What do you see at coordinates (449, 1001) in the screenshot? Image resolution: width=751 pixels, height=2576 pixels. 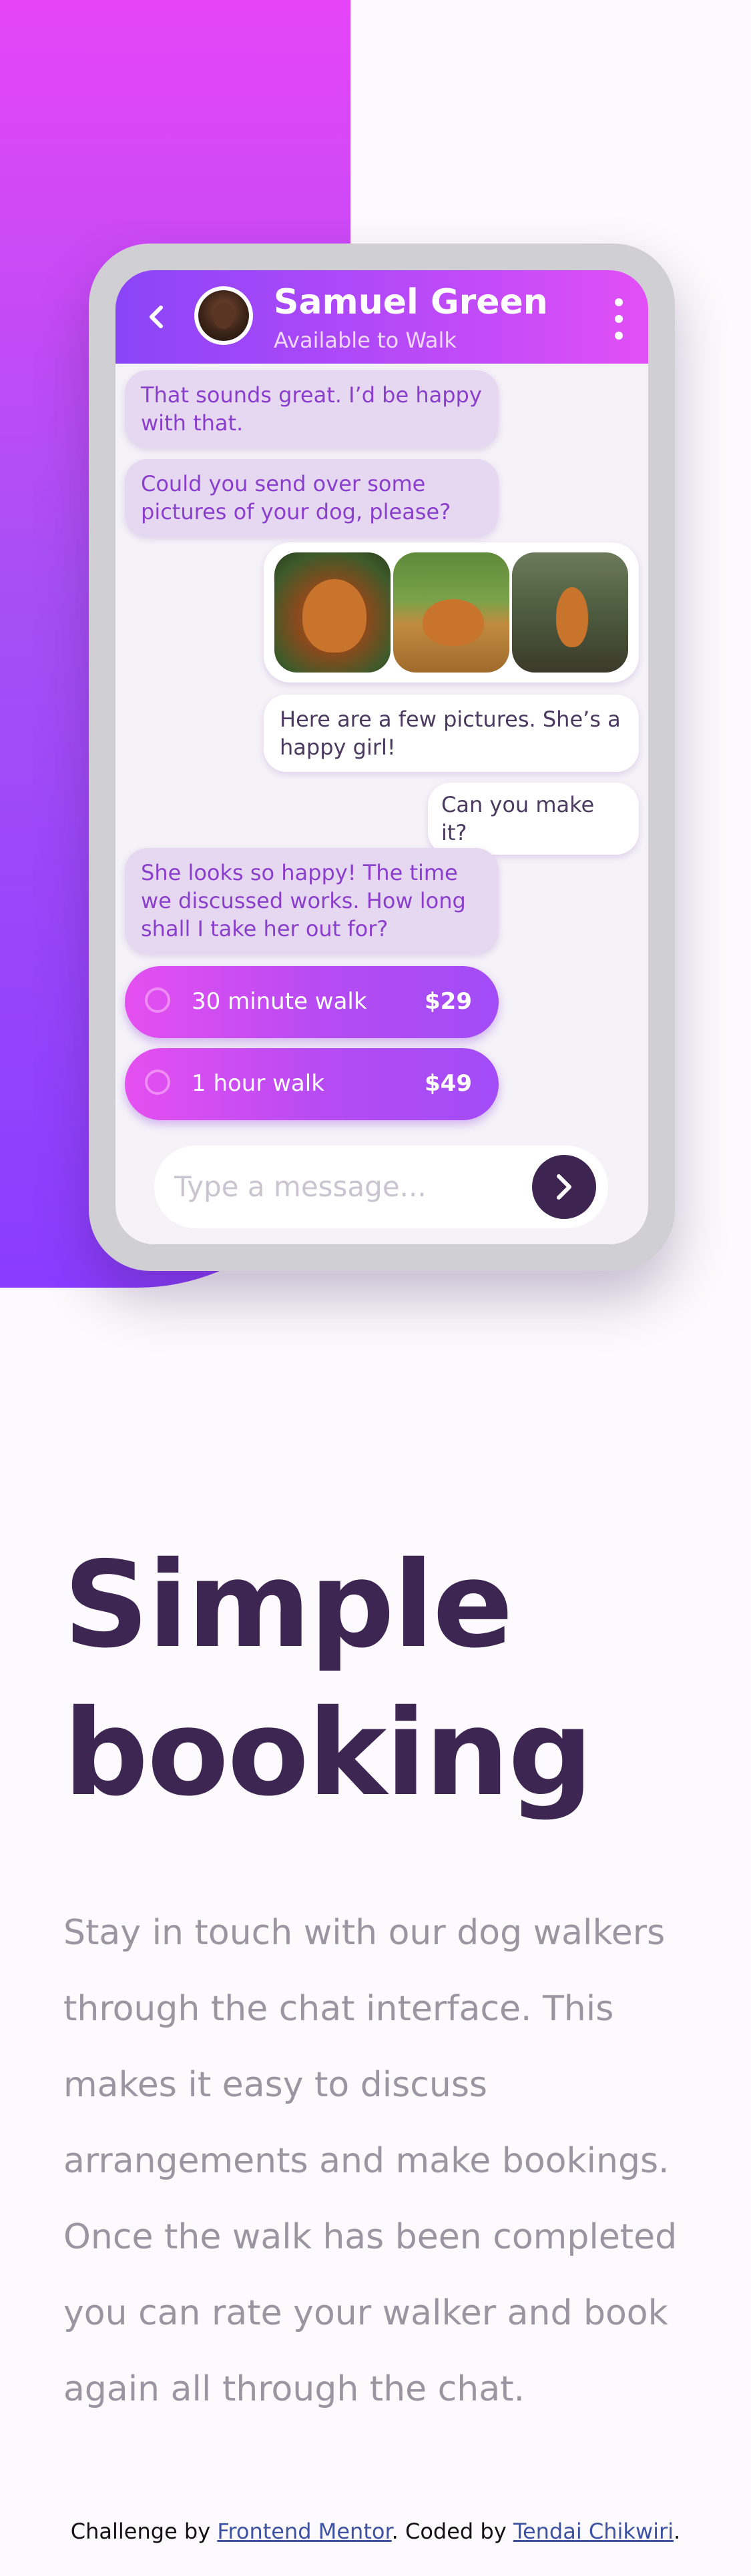 I see `option-price: $29` at bounding box center [449, 1001].